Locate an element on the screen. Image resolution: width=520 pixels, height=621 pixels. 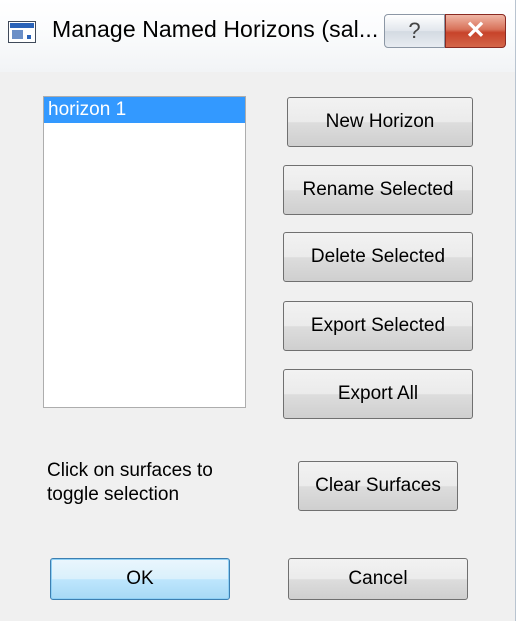
window-app-icon is located at coordinates (22, 32).